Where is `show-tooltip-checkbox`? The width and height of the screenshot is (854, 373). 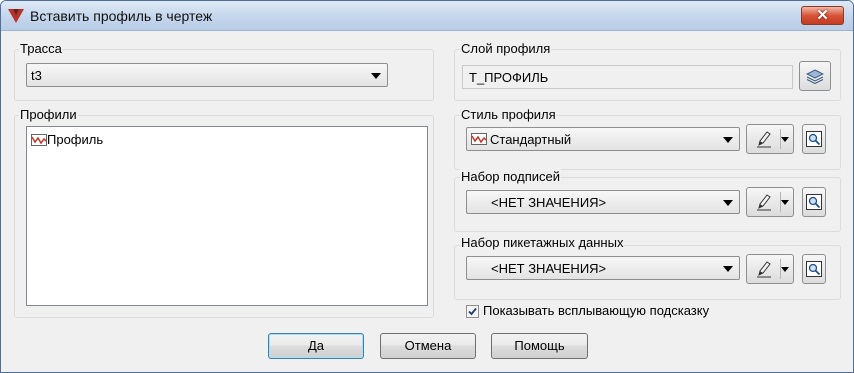
show-tooltip-checkbox is located at coordinates (472, 311).